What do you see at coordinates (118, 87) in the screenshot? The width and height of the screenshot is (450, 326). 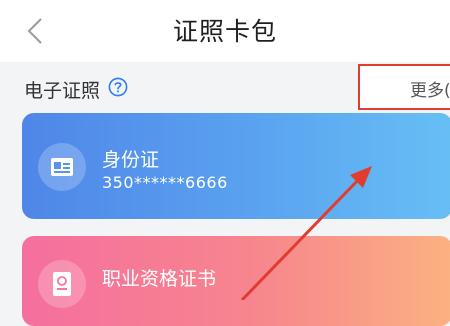 I see `question-circle-icon` at bounding box center [118, 87].